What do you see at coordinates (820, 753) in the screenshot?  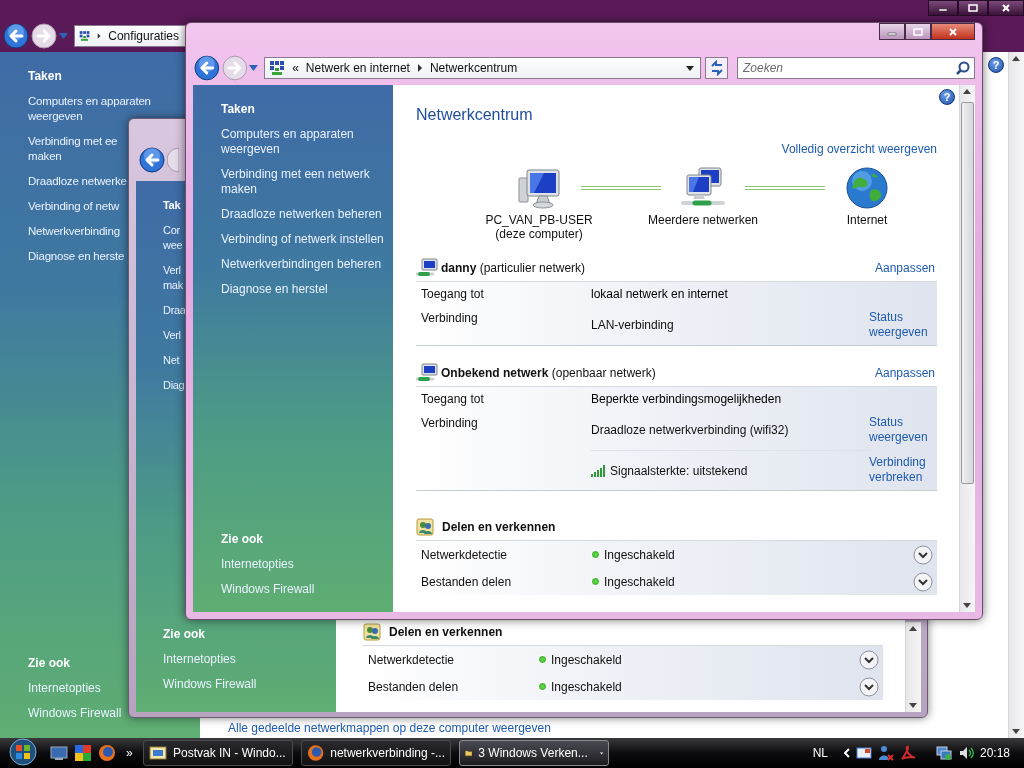 I see `language-indicator: NL` at bounding box center [820, 753].